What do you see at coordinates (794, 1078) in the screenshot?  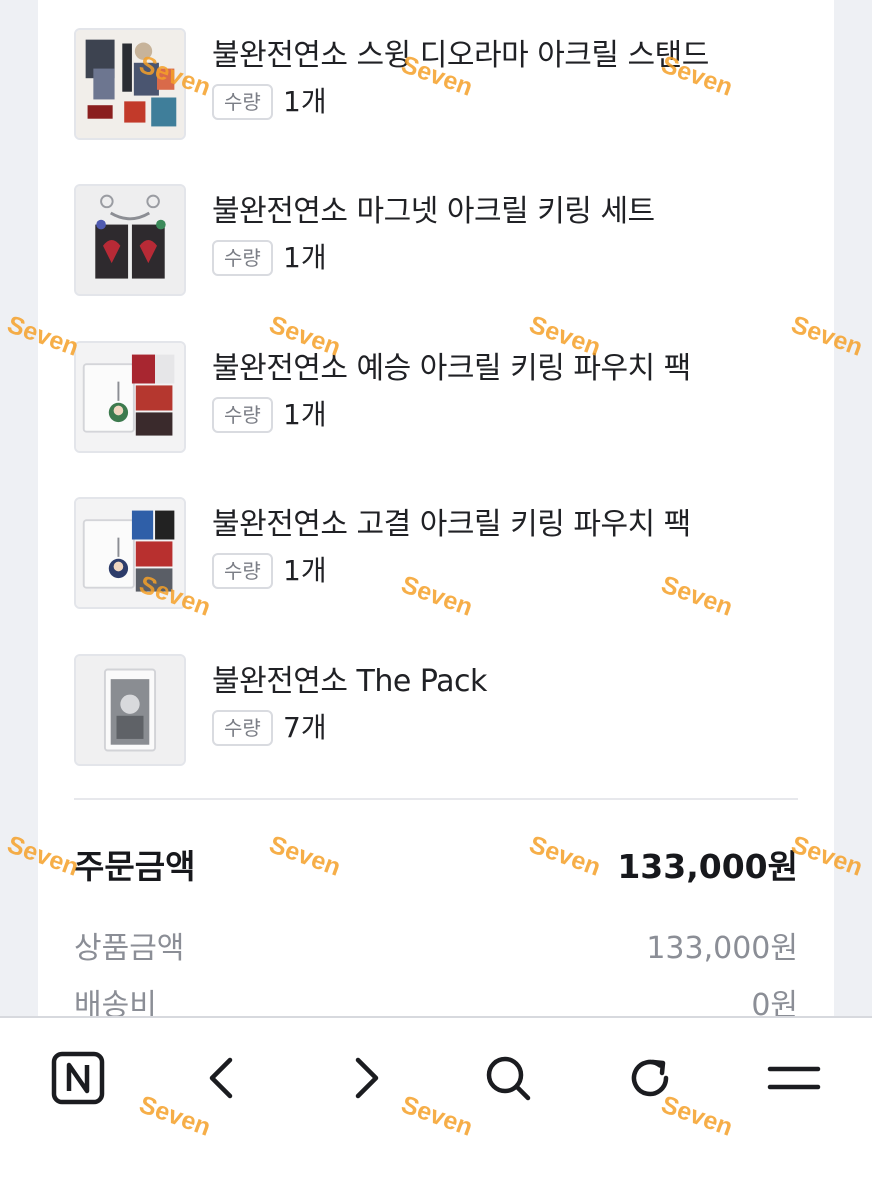 I see `menu-icon` at bounding box center [794, 1078].